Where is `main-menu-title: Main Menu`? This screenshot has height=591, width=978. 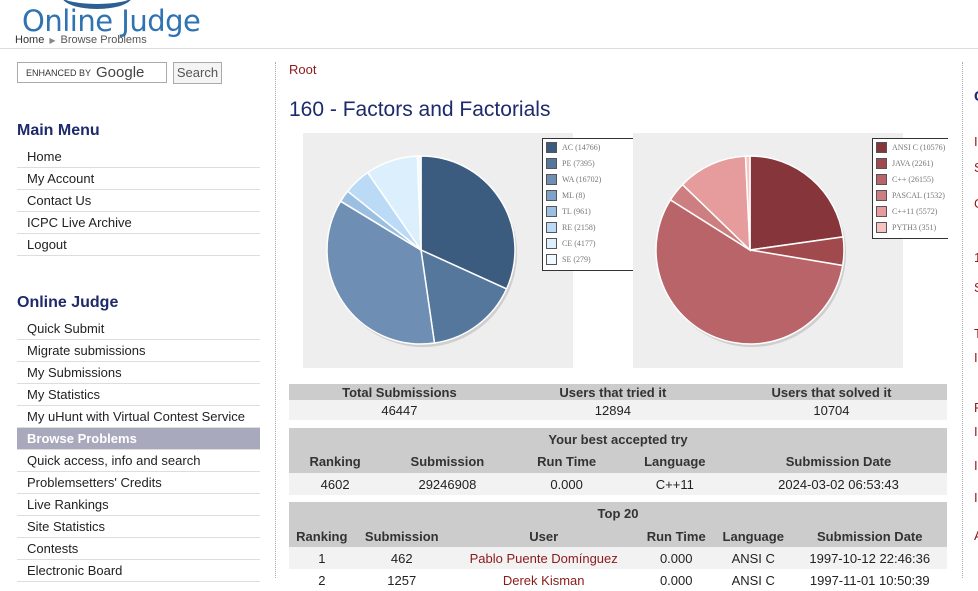 main-menu-title: Main Menu is located at coordinates (58, 130).